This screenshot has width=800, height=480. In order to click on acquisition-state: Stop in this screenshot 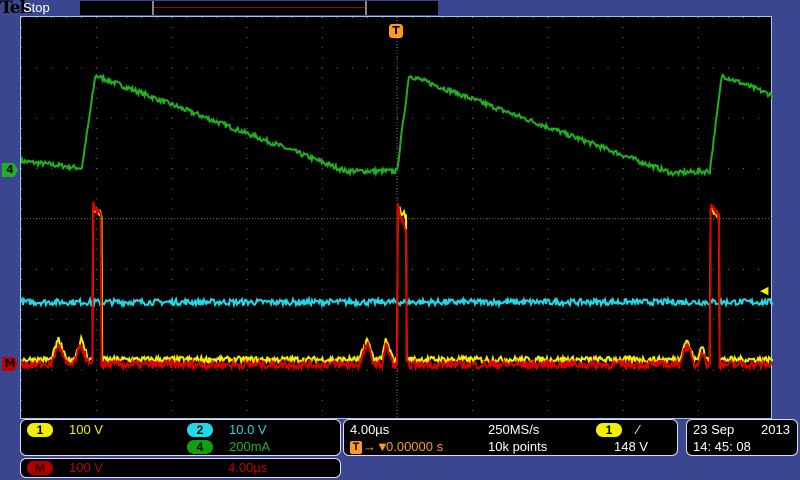, I will do `click(36, 7)`.